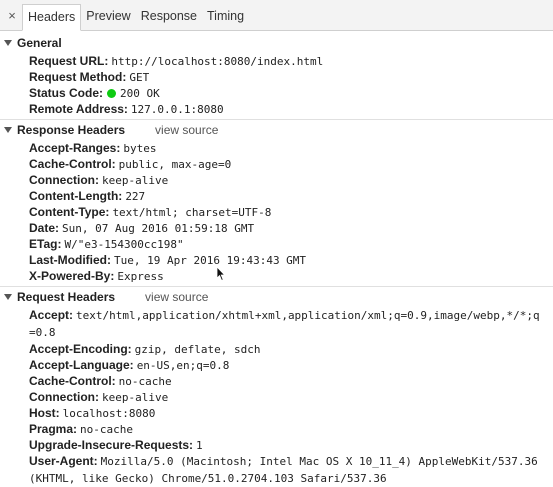 This screenshot has height=487, width=553. Describe the element at coordinates (78, 109) in the screenshot. I see `header-key: Remote Address:` at that location.